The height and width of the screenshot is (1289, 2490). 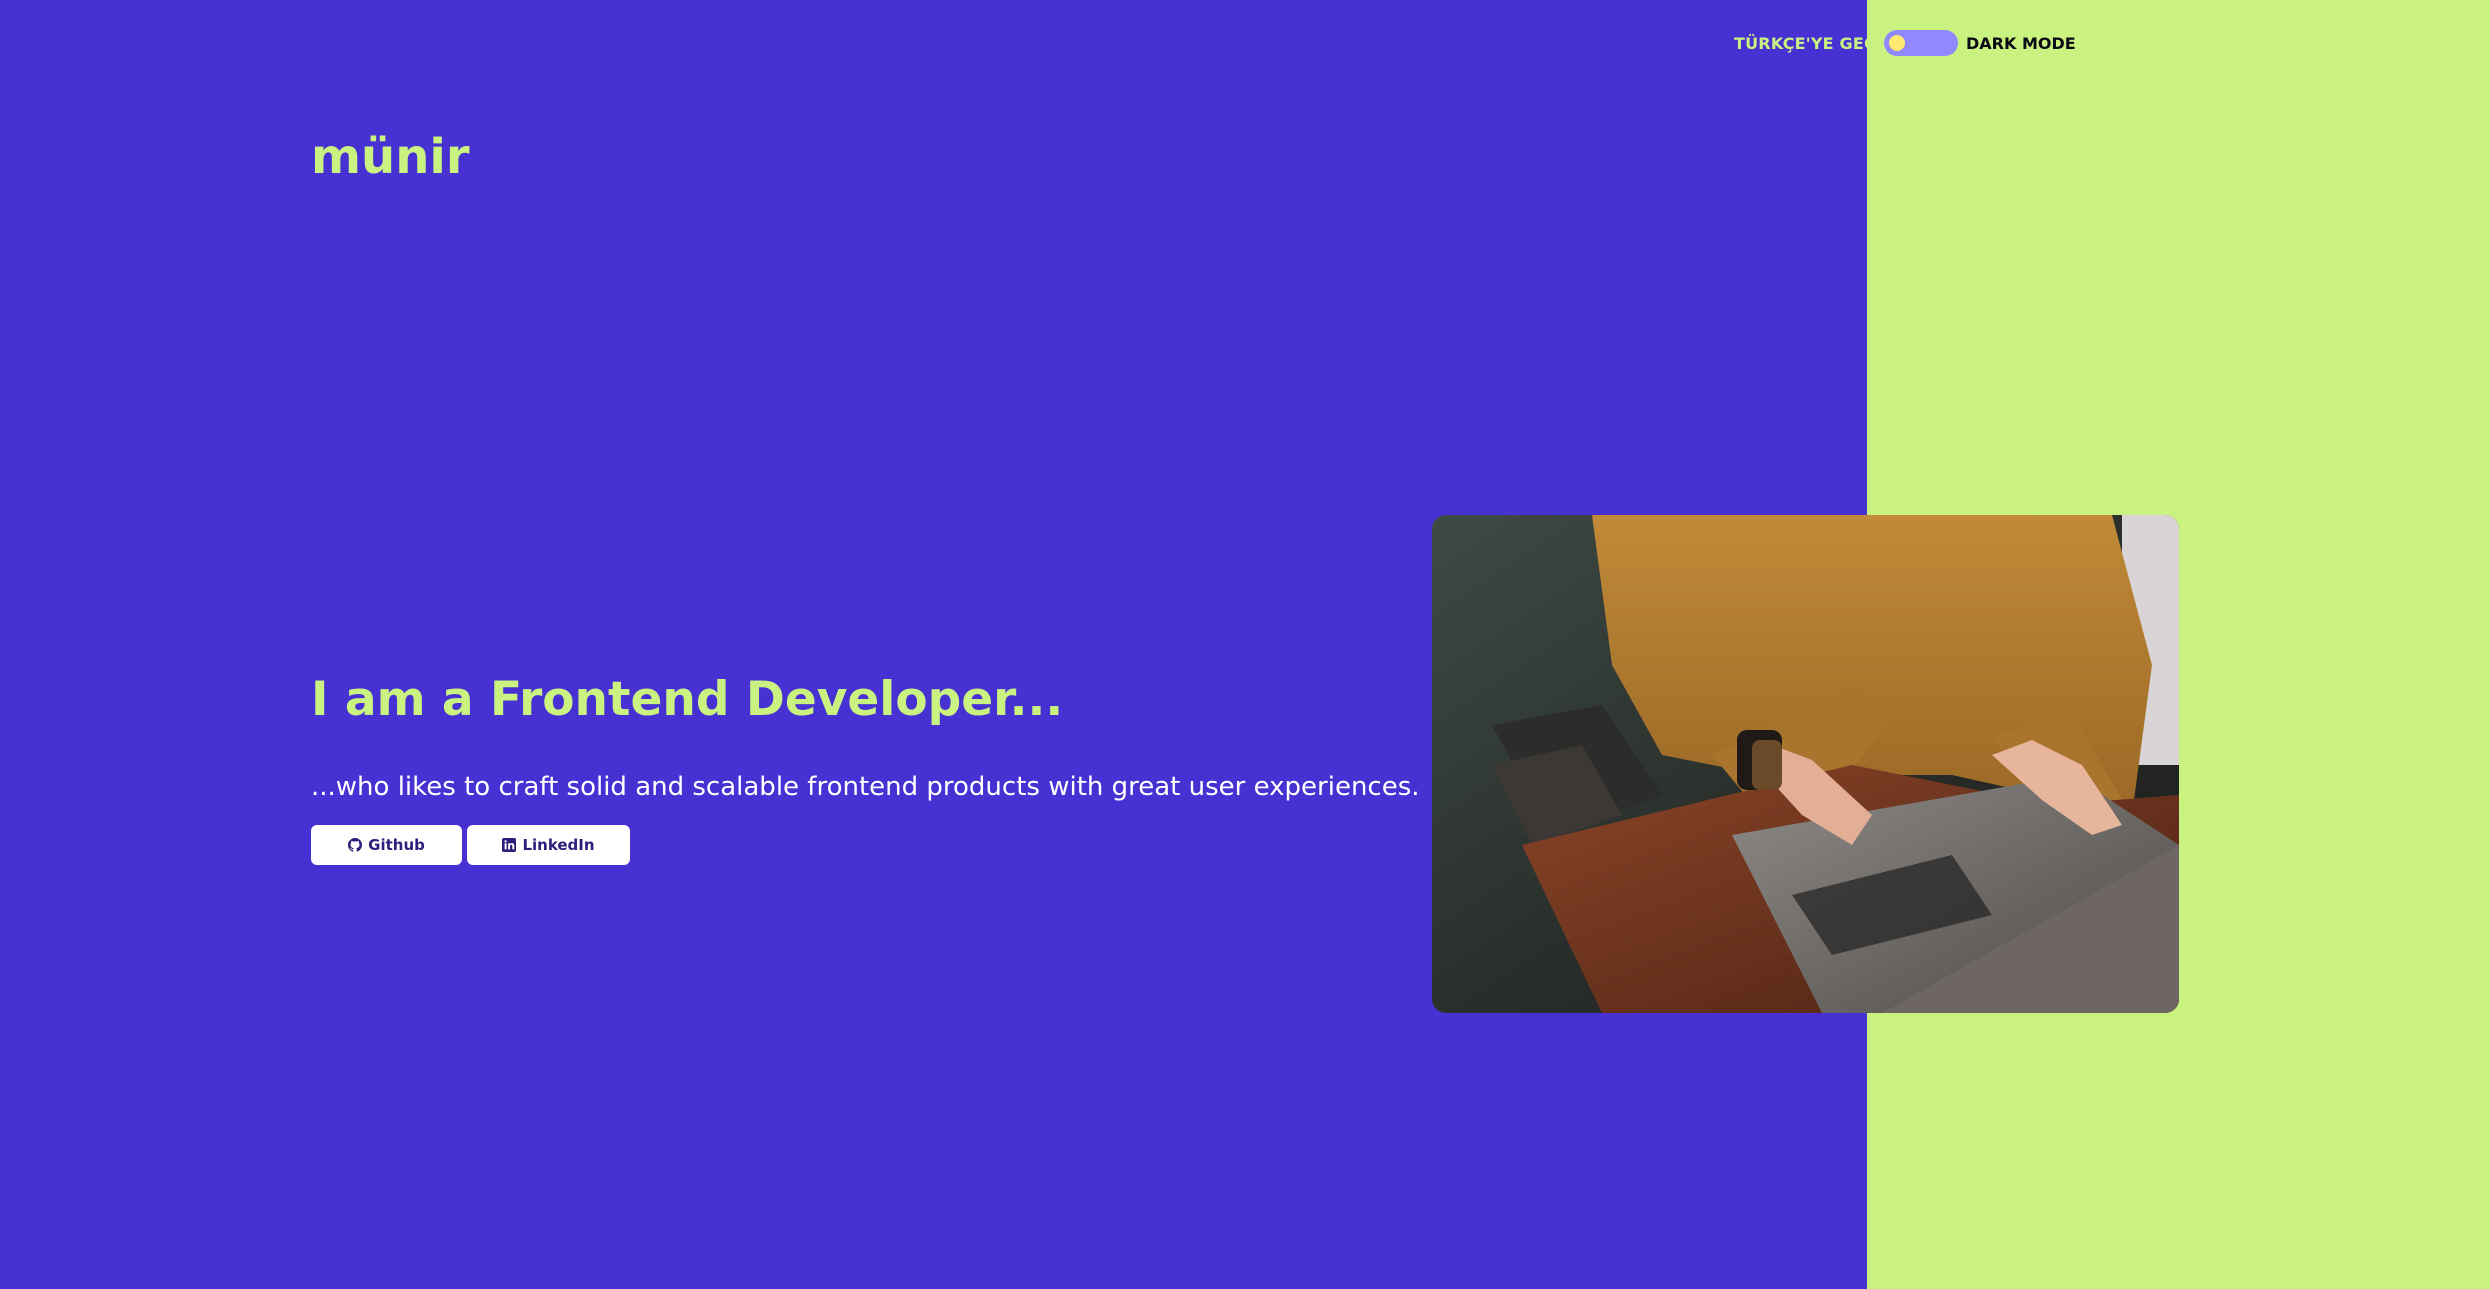 I want to click on dark-mode-label: DARK MODE, so click(x=2021, y=43).